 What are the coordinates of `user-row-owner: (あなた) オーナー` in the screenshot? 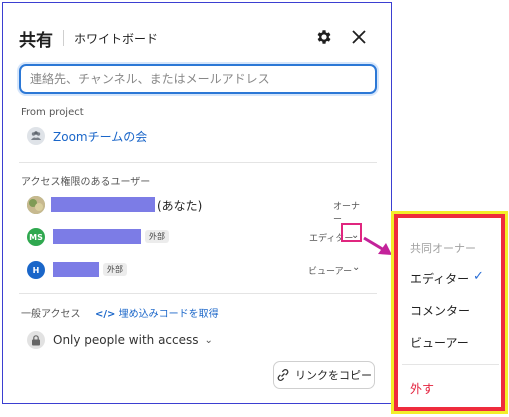 It's located at (197, 209).